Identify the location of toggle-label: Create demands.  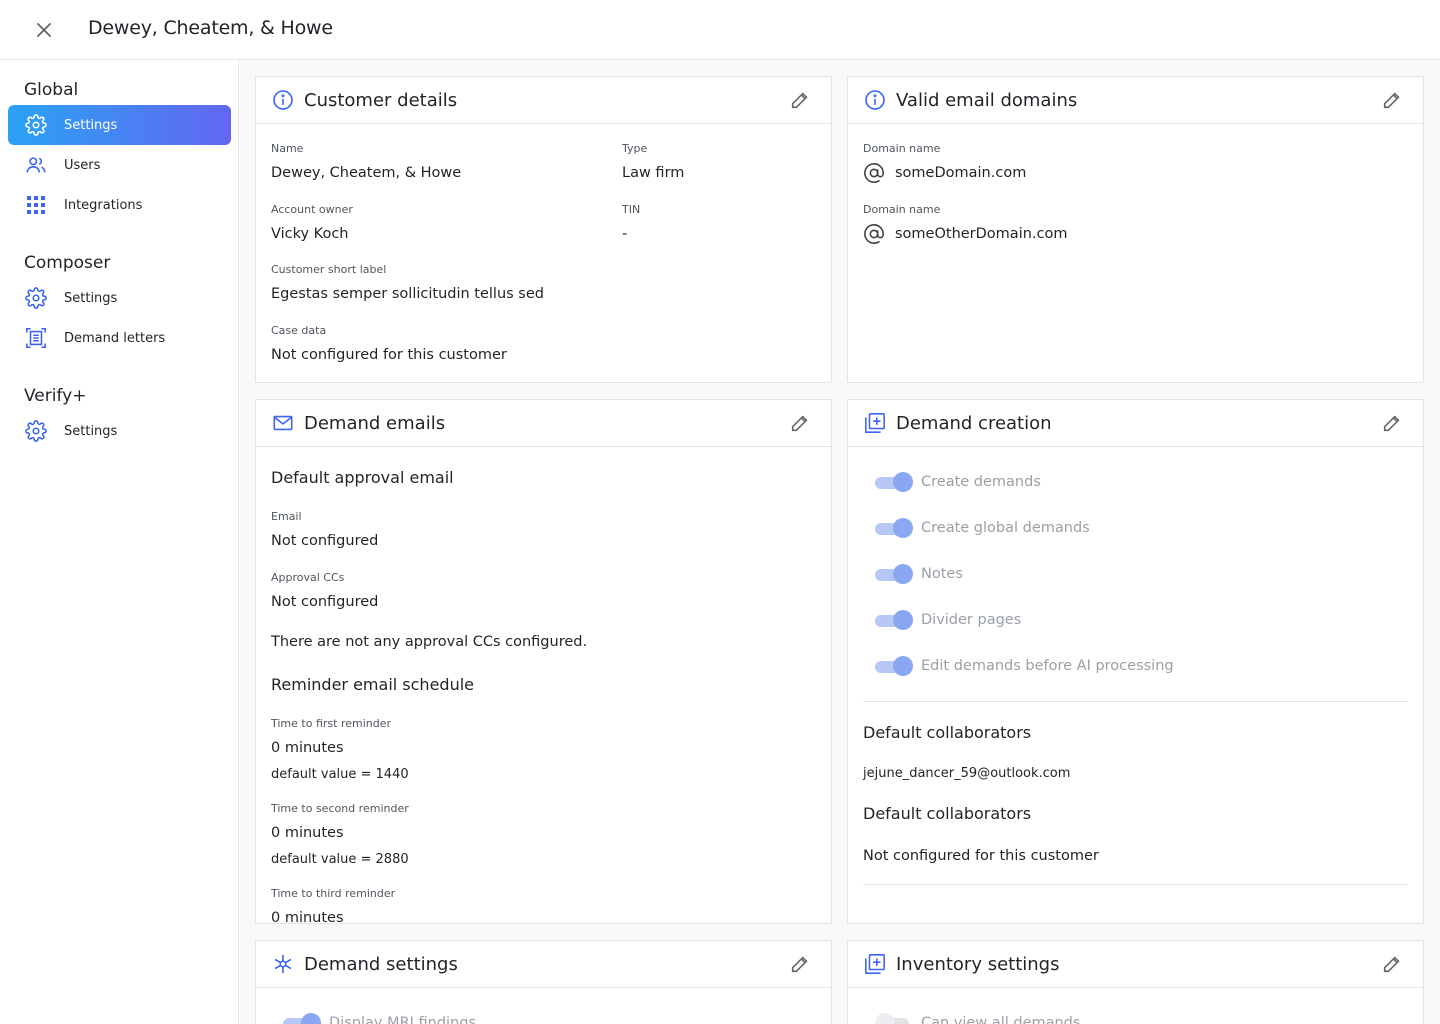
(981, 482).